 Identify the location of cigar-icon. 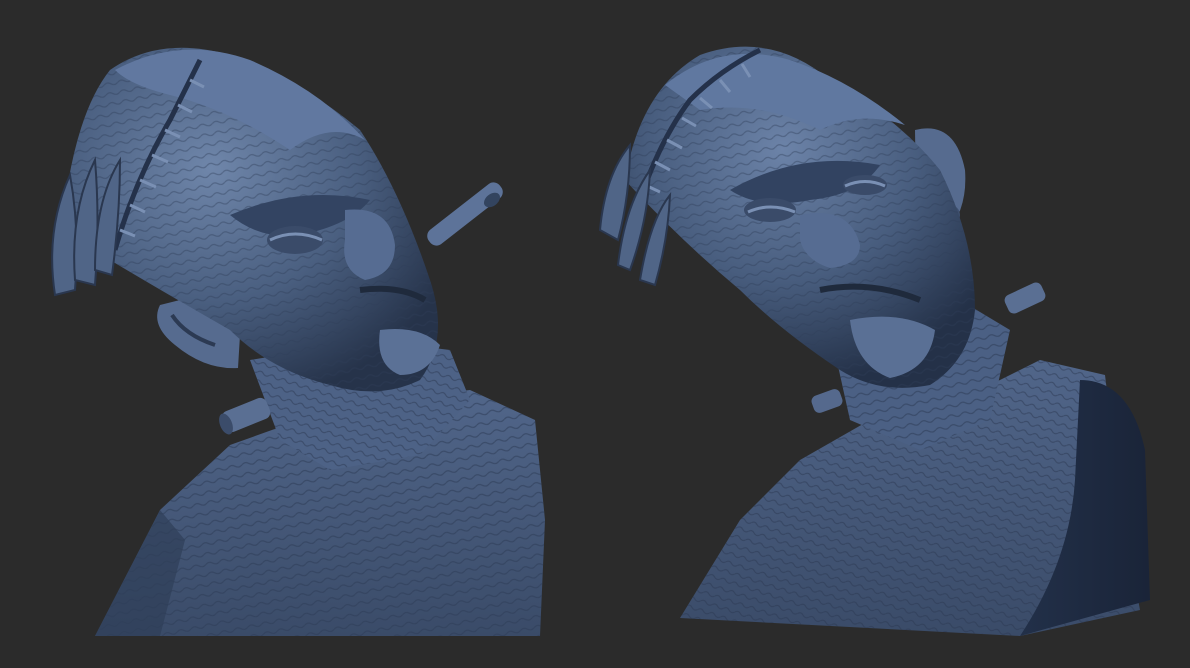
(465, 214).